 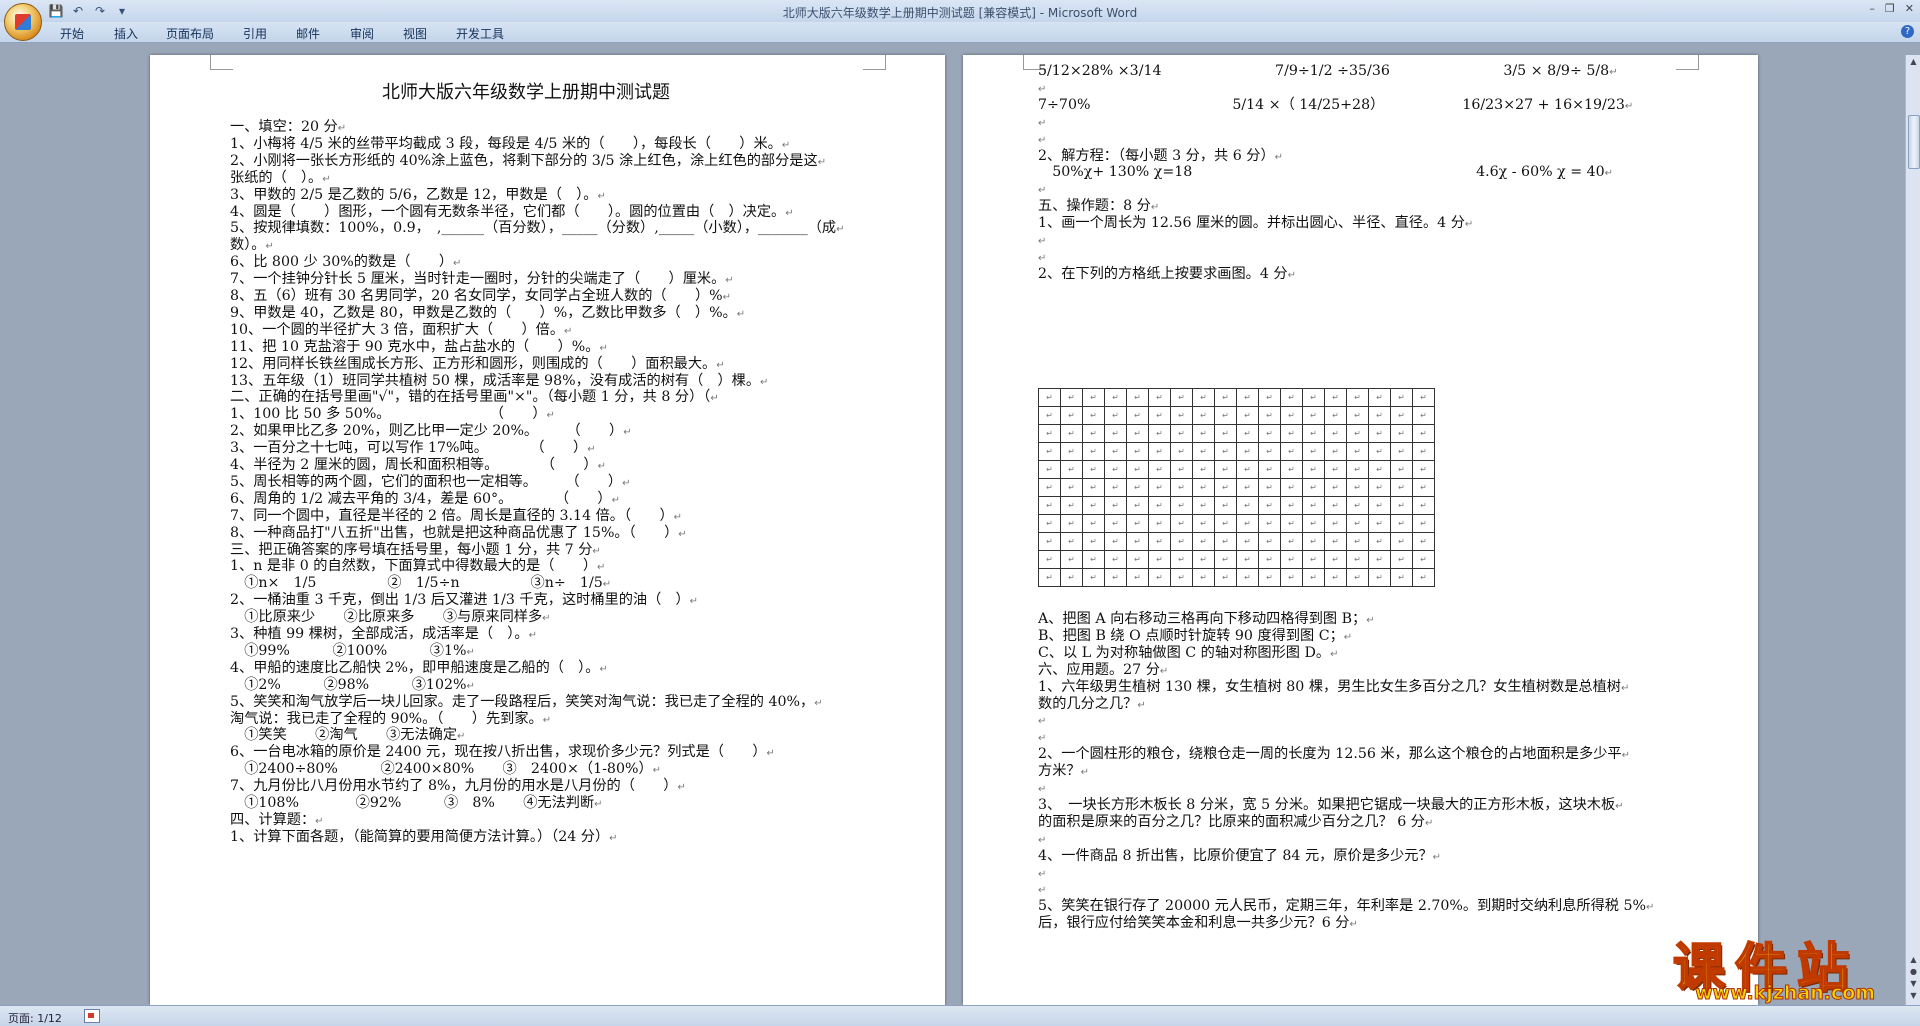 I want to click on document-line: ①2400÷80% ②2400×80% ③ 2400×（1-80%）↵, so click(x=446, y=769).